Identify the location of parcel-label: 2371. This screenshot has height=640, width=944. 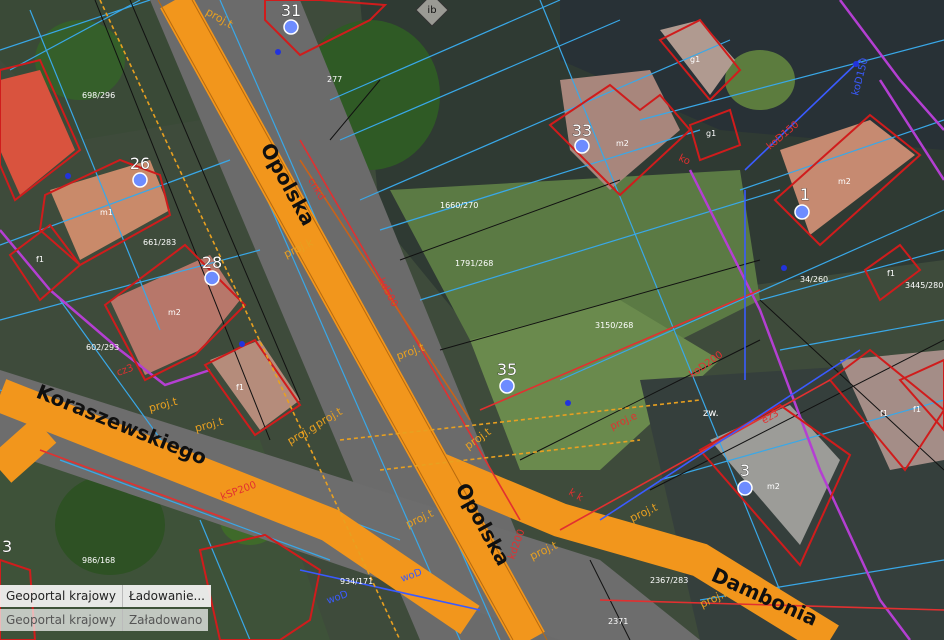
(618, 621).